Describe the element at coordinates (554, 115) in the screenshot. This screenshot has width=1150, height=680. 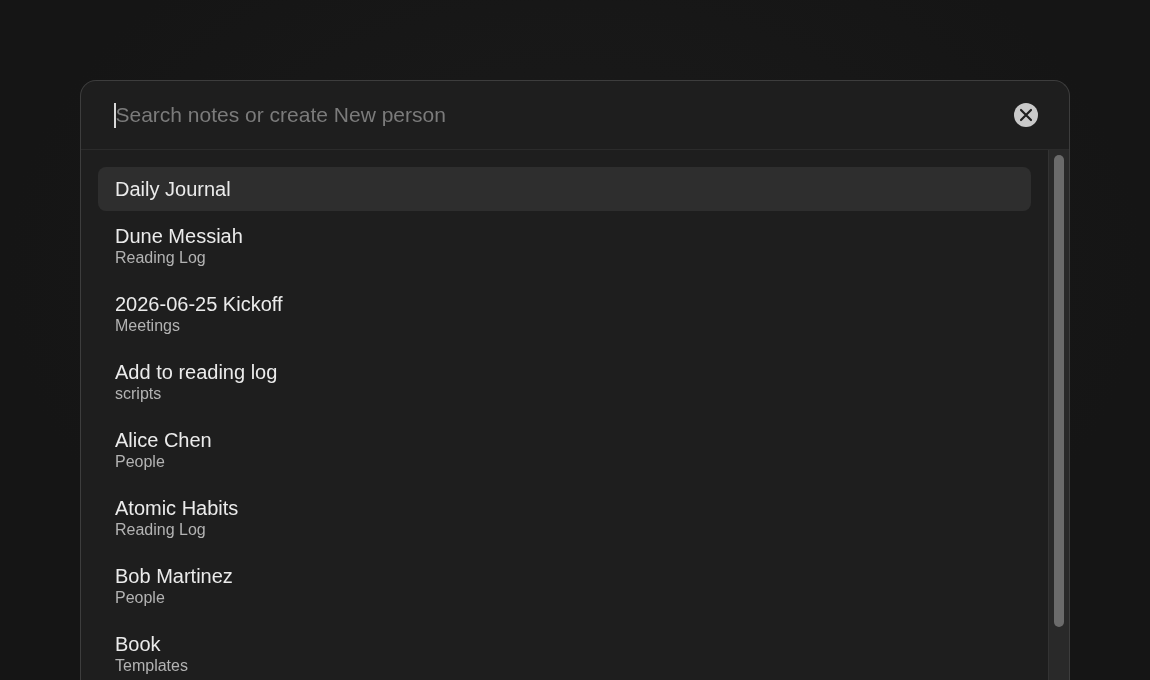
I see `search-field: Search notes or create New person` at that location.